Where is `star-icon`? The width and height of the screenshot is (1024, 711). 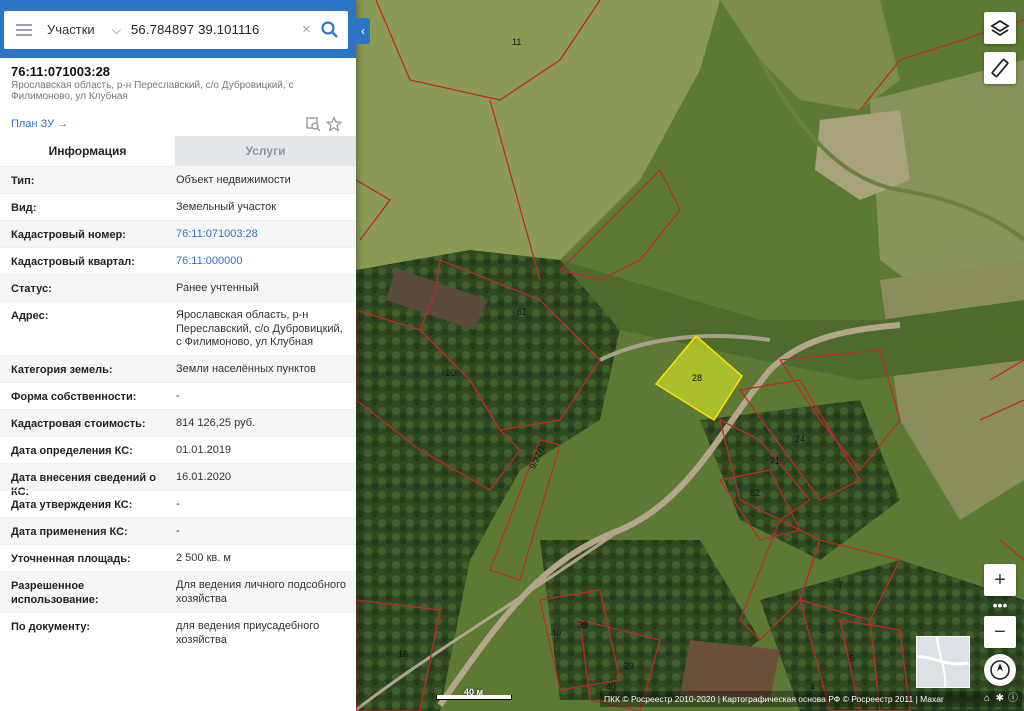 star-icon is located at coordinates (334, 124).